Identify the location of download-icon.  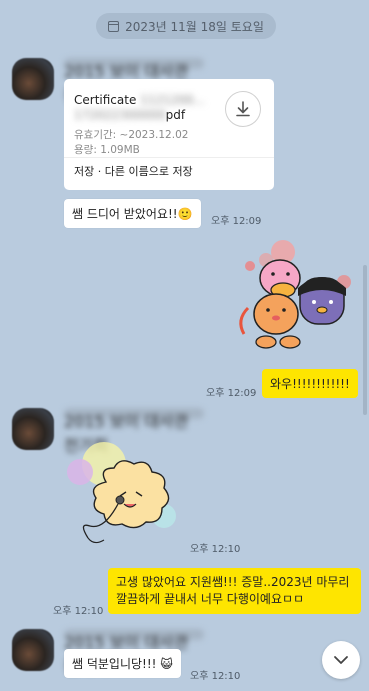
(243, 109).